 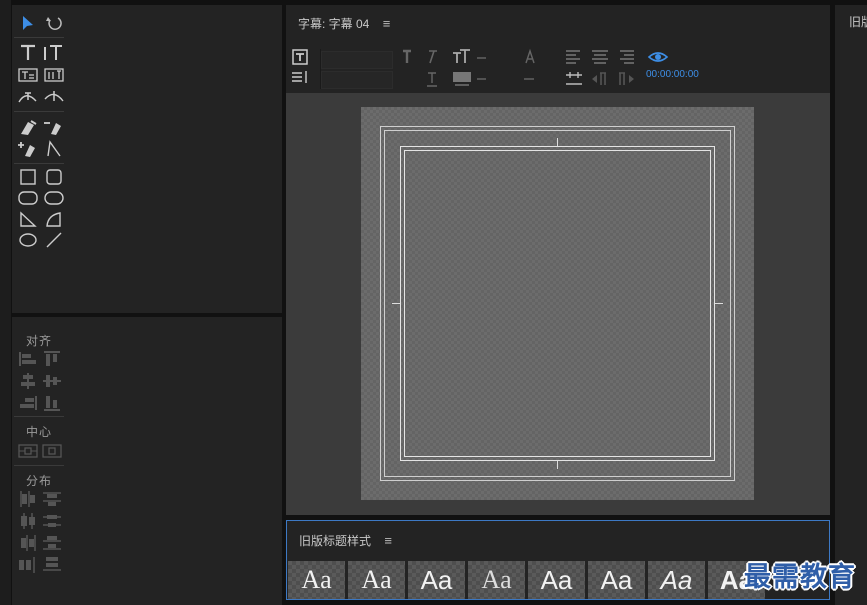 What do you see at coordinates (54, 23) in the screenshot?
I see `rotation-tool-icon` at bounding box center [54, 23].